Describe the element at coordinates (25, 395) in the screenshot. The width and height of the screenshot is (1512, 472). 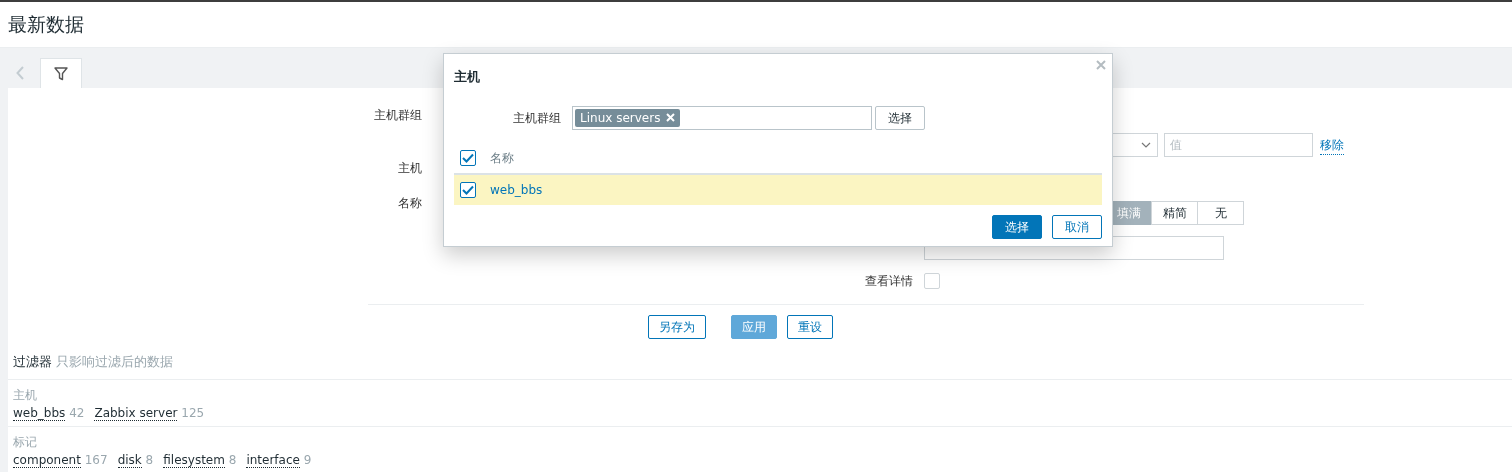
I see `group-title: 主机` at that location.